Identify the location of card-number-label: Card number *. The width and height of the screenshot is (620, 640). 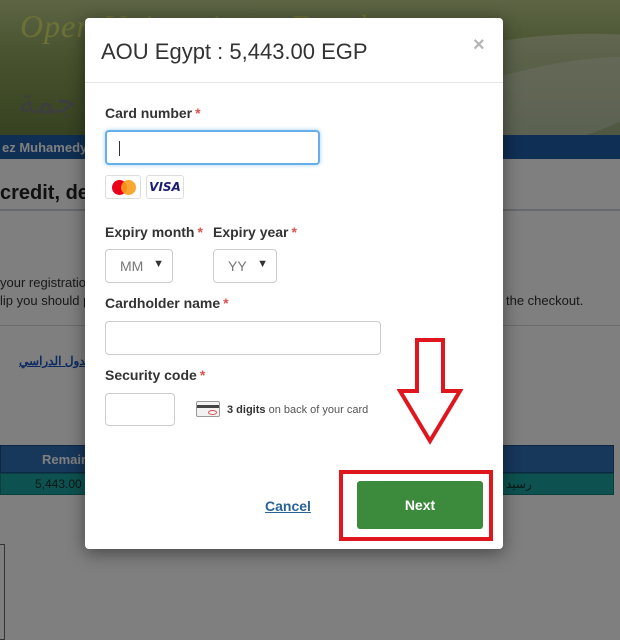
(153, 113).